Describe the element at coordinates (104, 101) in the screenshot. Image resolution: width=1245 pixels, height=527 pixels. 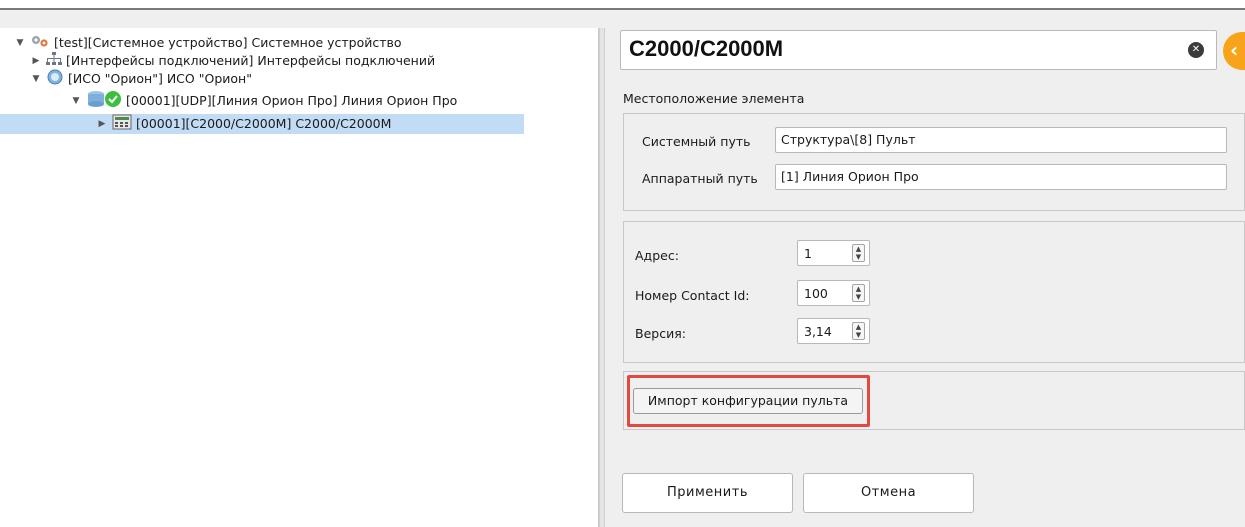
I see `database-ok-icon` at that location.